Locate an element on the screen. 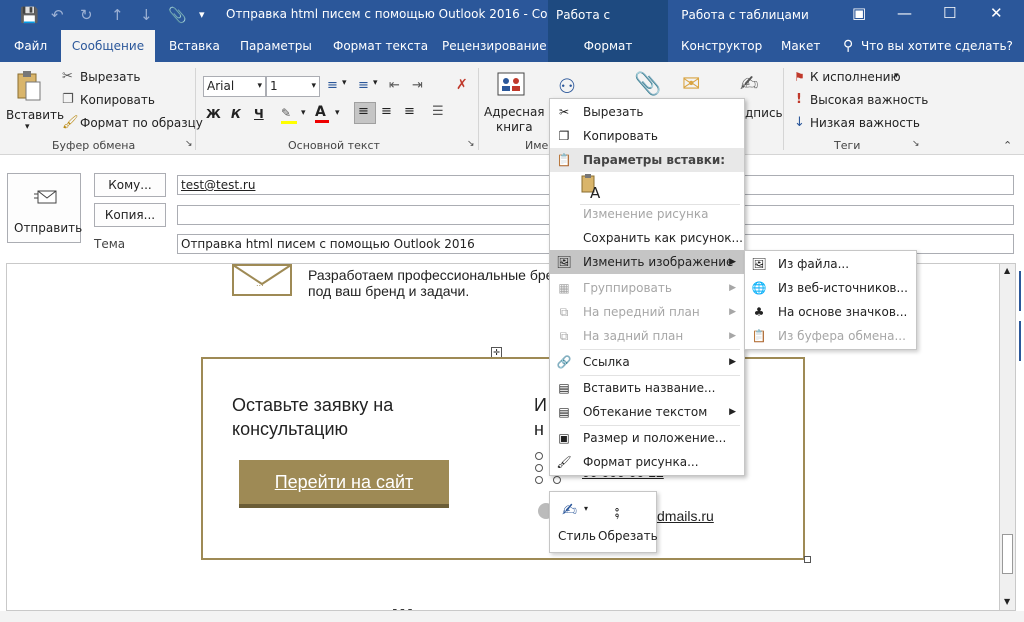 This screenshot has height=622, width=1024. undo-icon: ↶ is located at coordinates (57, 15).